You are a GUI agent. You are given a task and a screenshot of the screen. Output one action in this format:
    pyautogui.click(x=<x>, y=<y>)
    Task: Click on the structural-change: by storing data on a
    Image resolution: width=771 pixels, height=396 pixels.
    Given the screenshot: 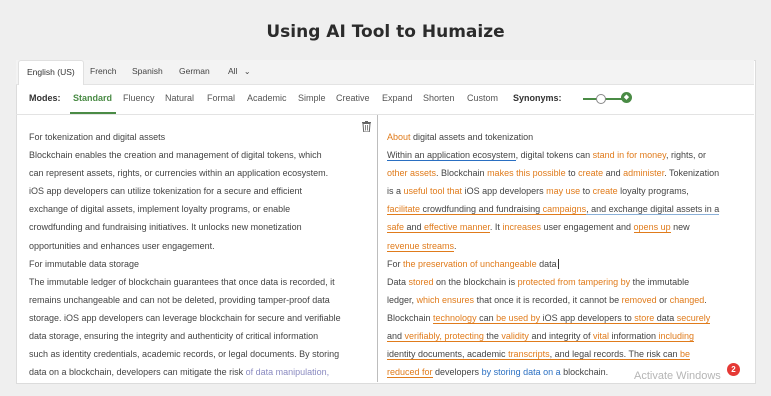 What is the action you would take?
    pyautogui.click(x=521, y=372)
    